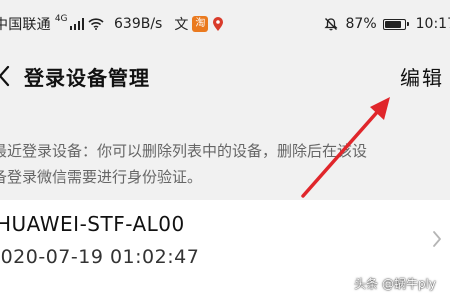  What do you see at coordinates (422, 76) in the screenshot?
I see `edit-button: 编辑` at bounding box center [422, 76].